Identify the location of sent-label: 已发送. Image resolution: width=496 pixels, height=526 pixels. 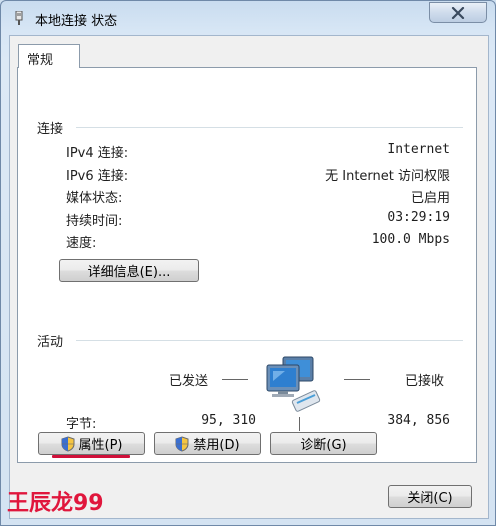
(189, 381).